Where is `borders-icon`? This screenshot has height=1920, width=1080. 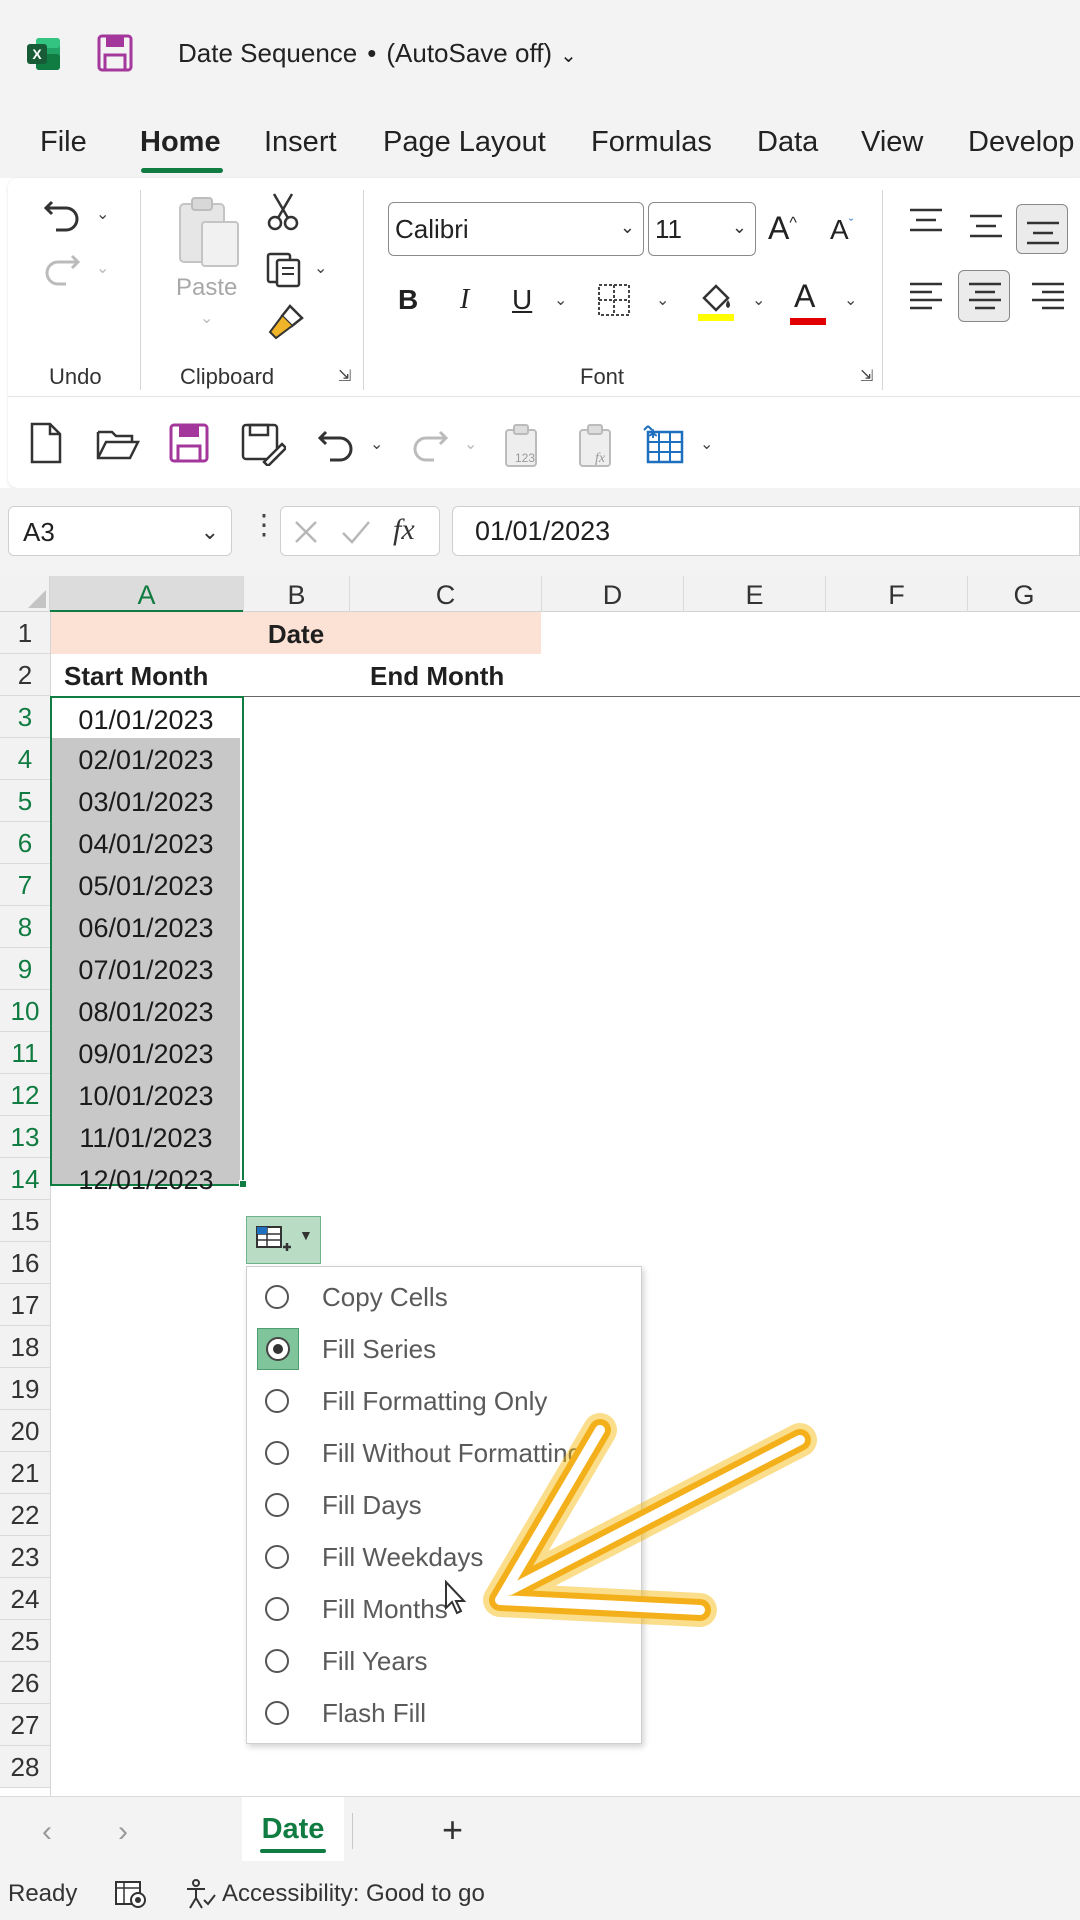 borders-icon is located at coordinates (614, 300).